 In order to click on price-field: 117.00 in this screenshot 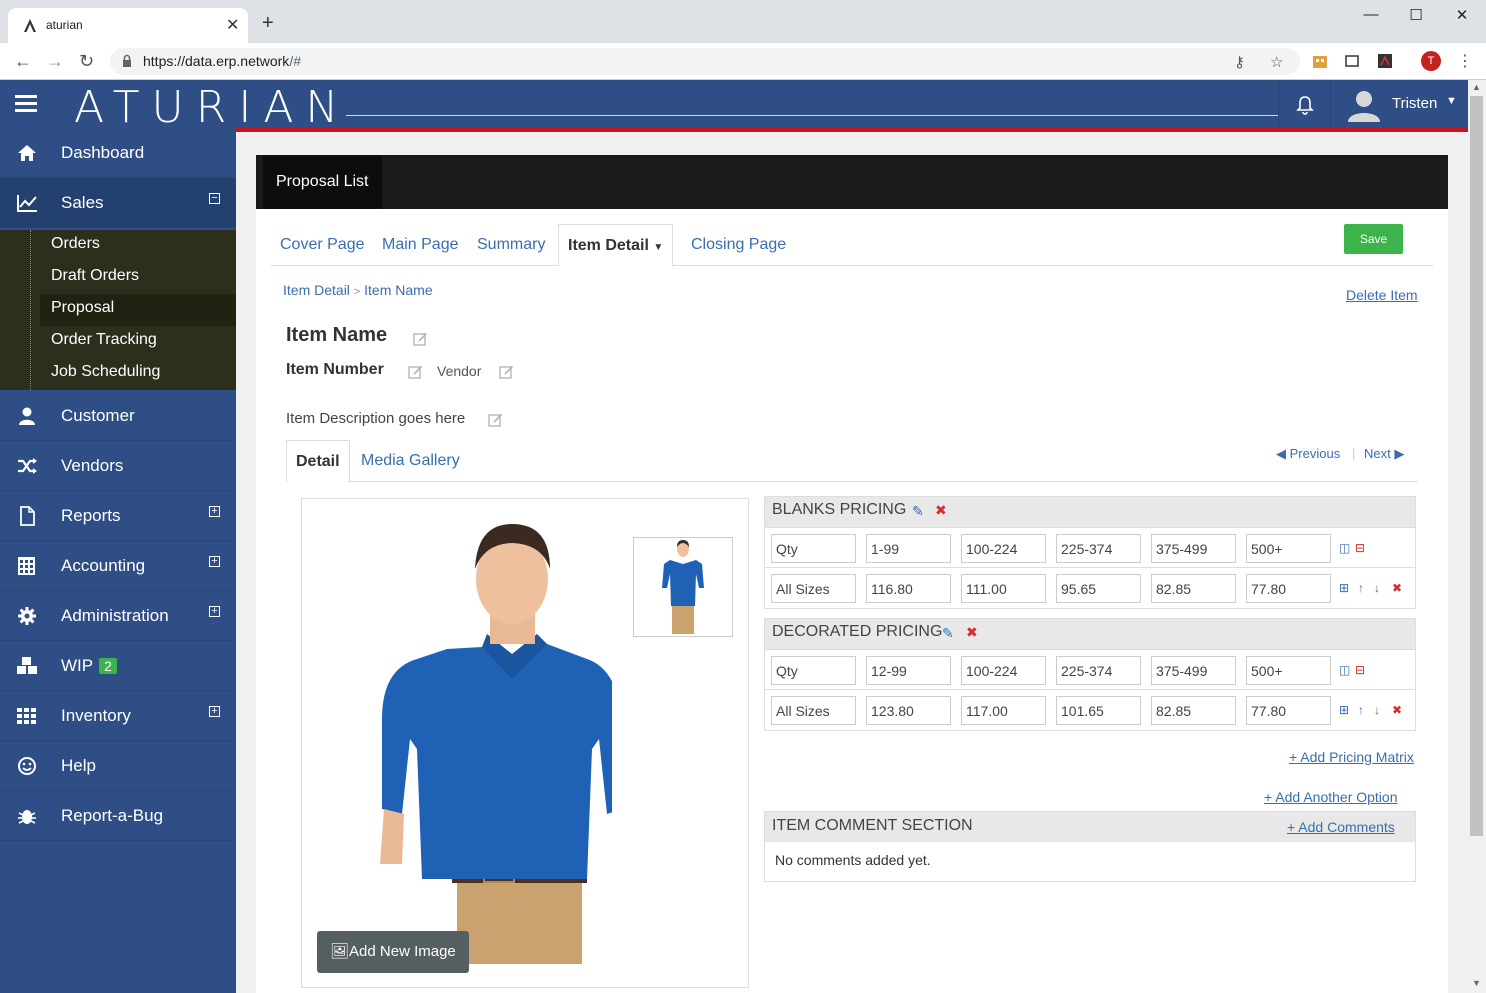, I will do `click(1003, 710)`.